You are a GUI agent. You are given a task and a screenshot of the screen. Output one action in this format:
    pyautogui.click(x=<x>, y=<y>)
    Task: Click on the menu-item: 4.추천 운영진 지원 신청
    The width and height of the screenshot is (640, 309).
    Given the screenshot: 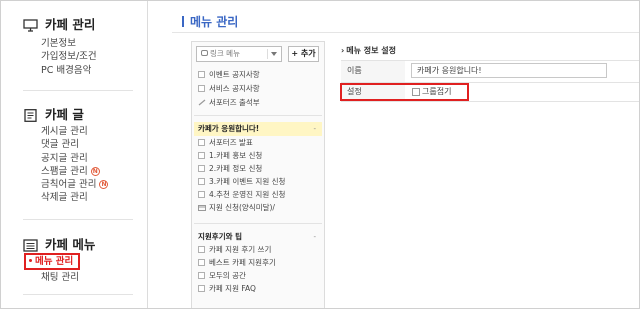 What is the action you would take?
    pyautogui.click(x=241, y=194)
    